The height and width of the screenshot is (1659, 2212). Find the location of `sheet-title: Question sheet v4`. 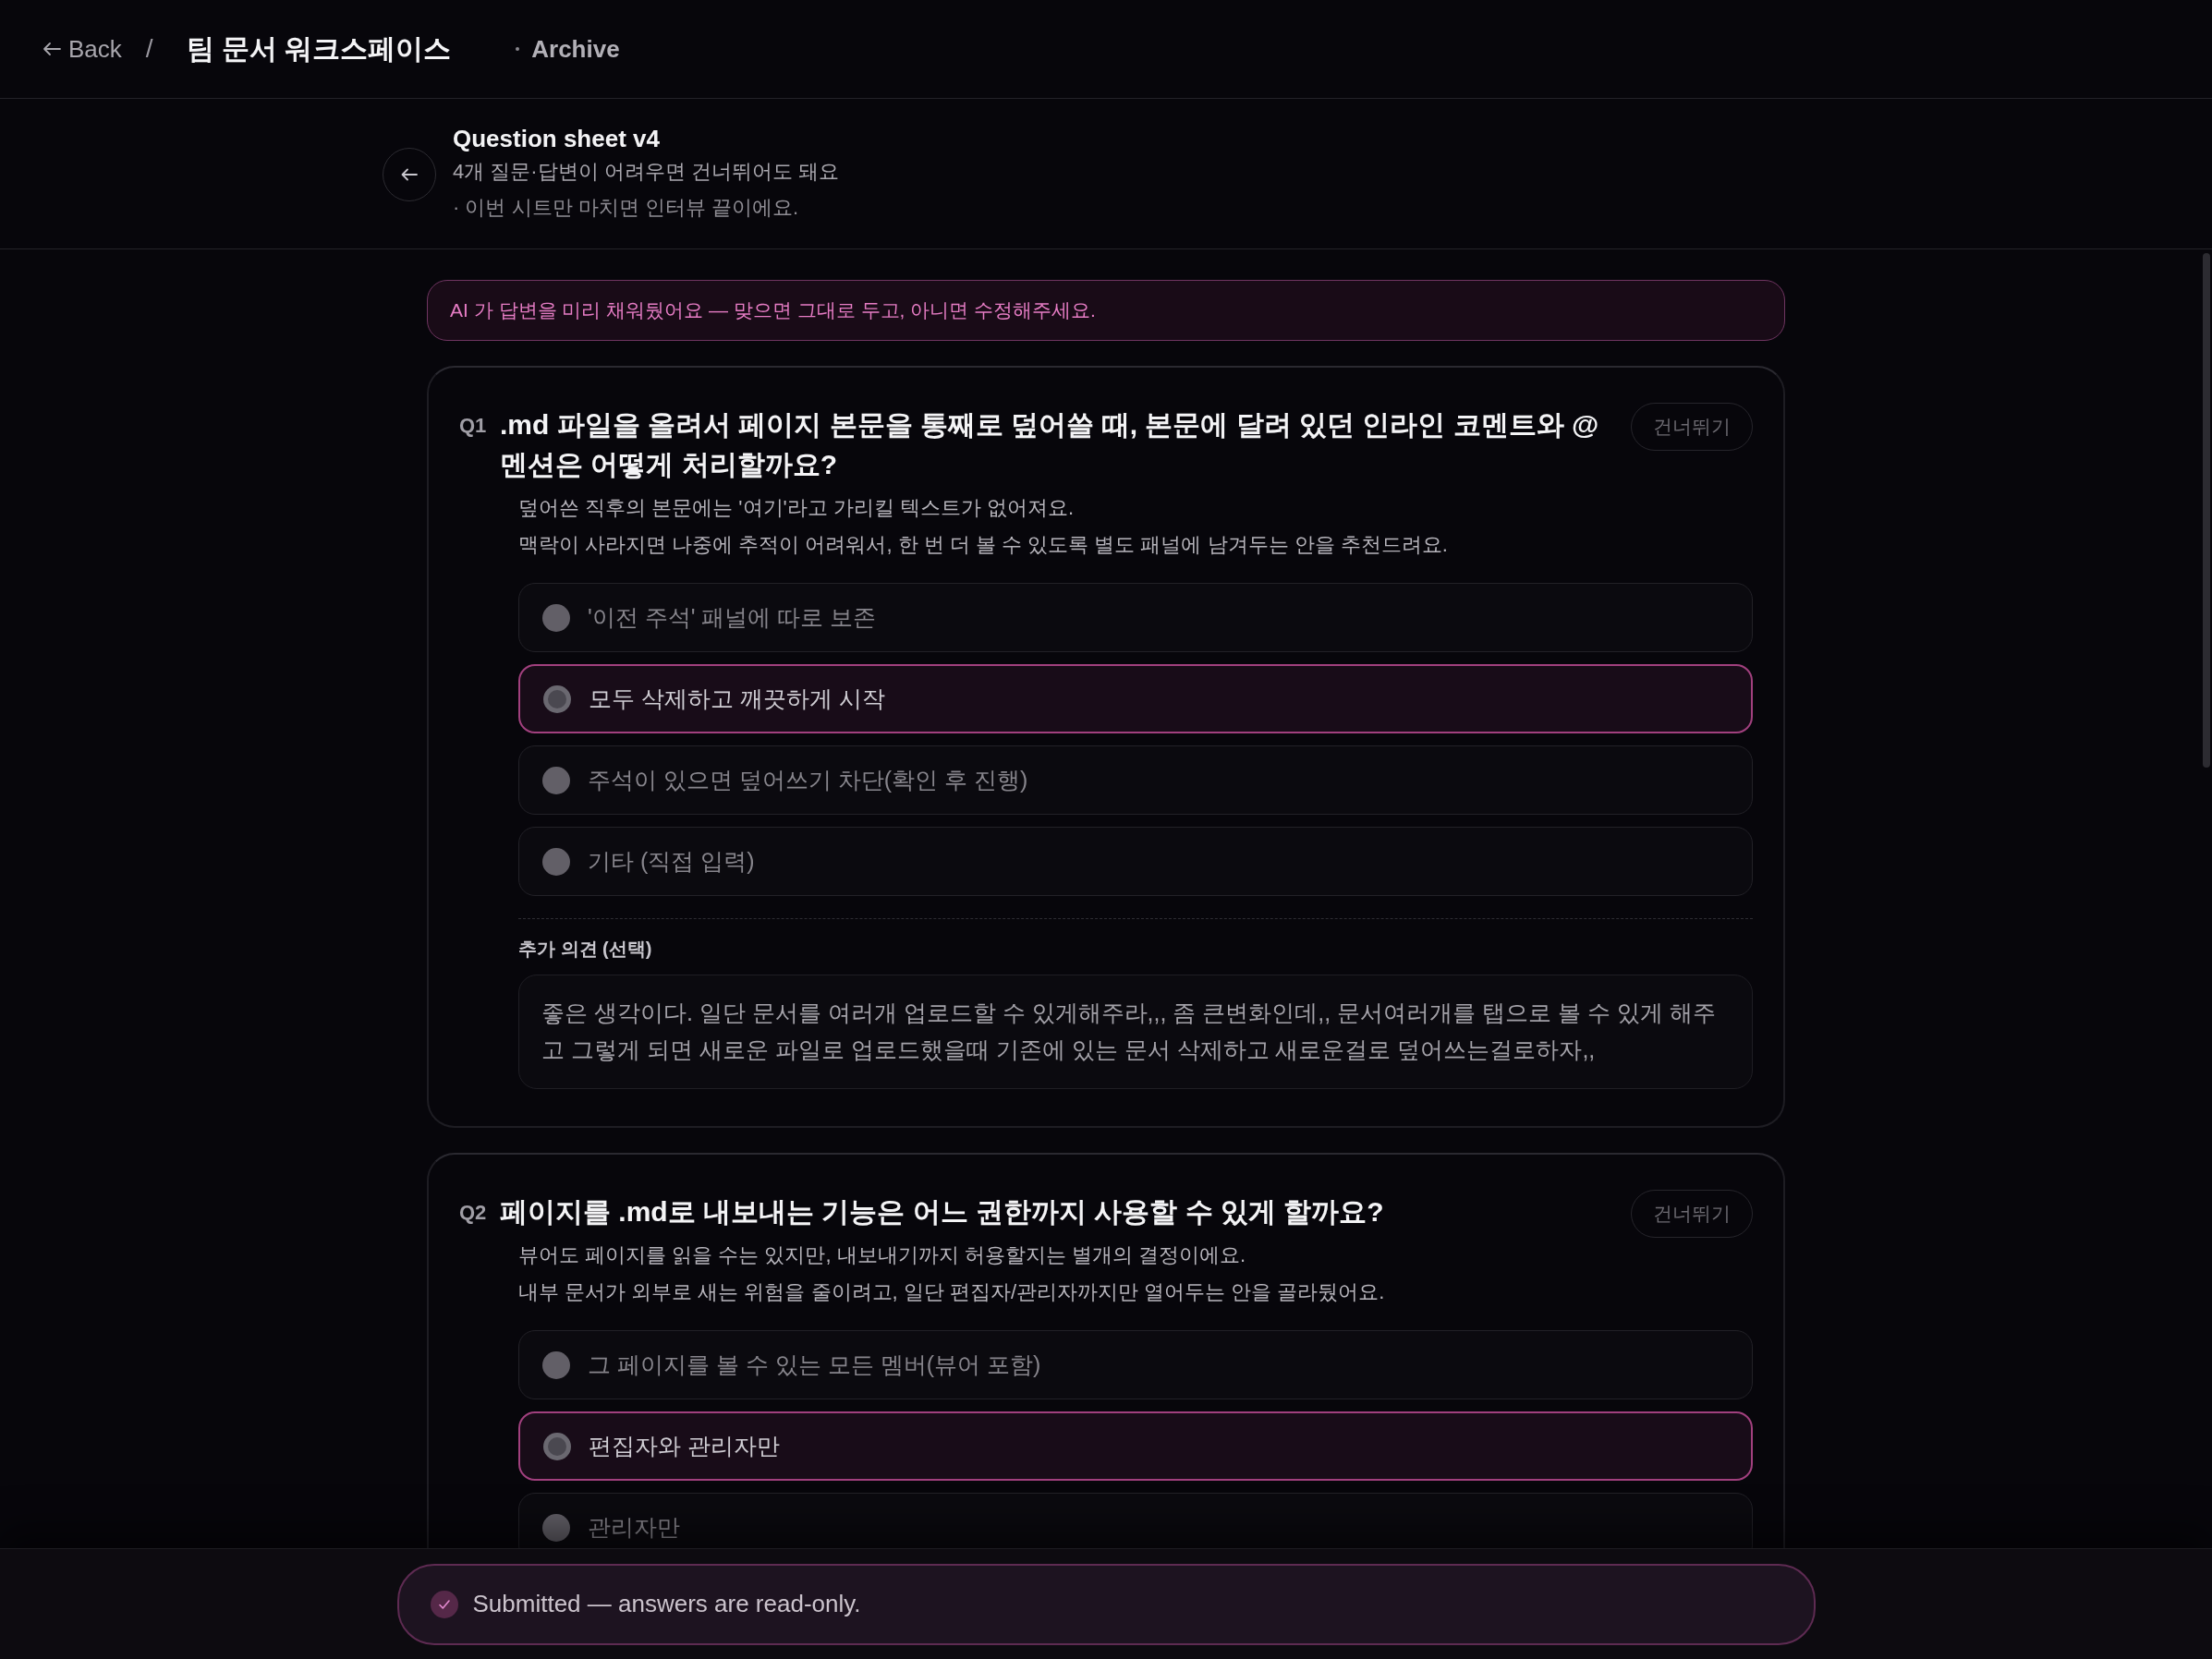

sheet-title: Question sheet v4 is located at coordinates (557, 139).